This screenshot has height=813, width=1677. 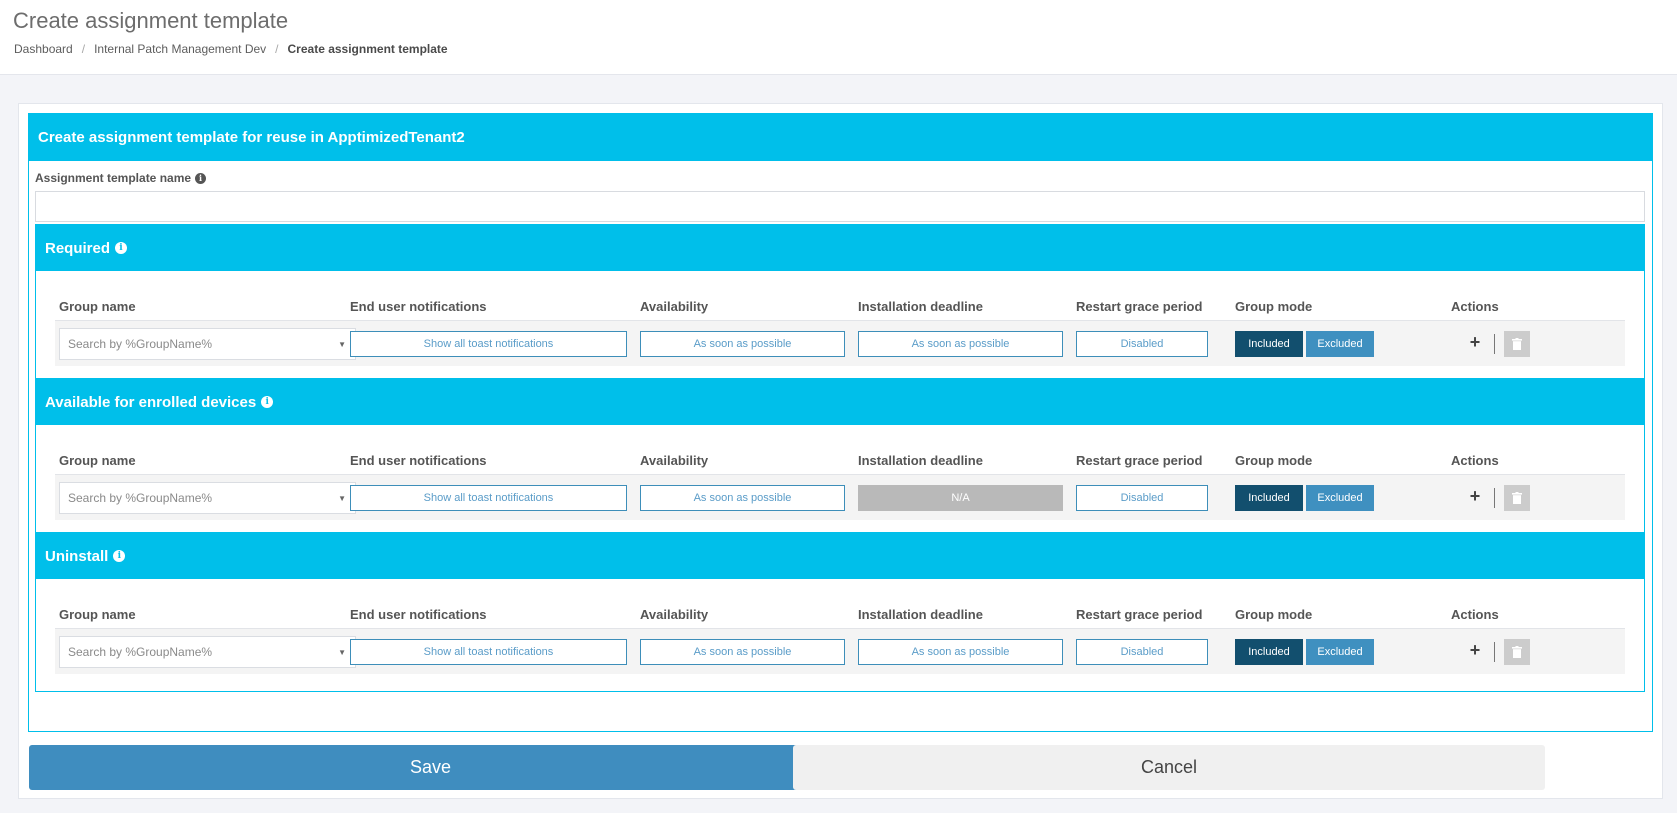 What do you see at coordinates (77, 556) in the screenshot?
I see `section-title: Uninstall` at bounding box center [77, 556].